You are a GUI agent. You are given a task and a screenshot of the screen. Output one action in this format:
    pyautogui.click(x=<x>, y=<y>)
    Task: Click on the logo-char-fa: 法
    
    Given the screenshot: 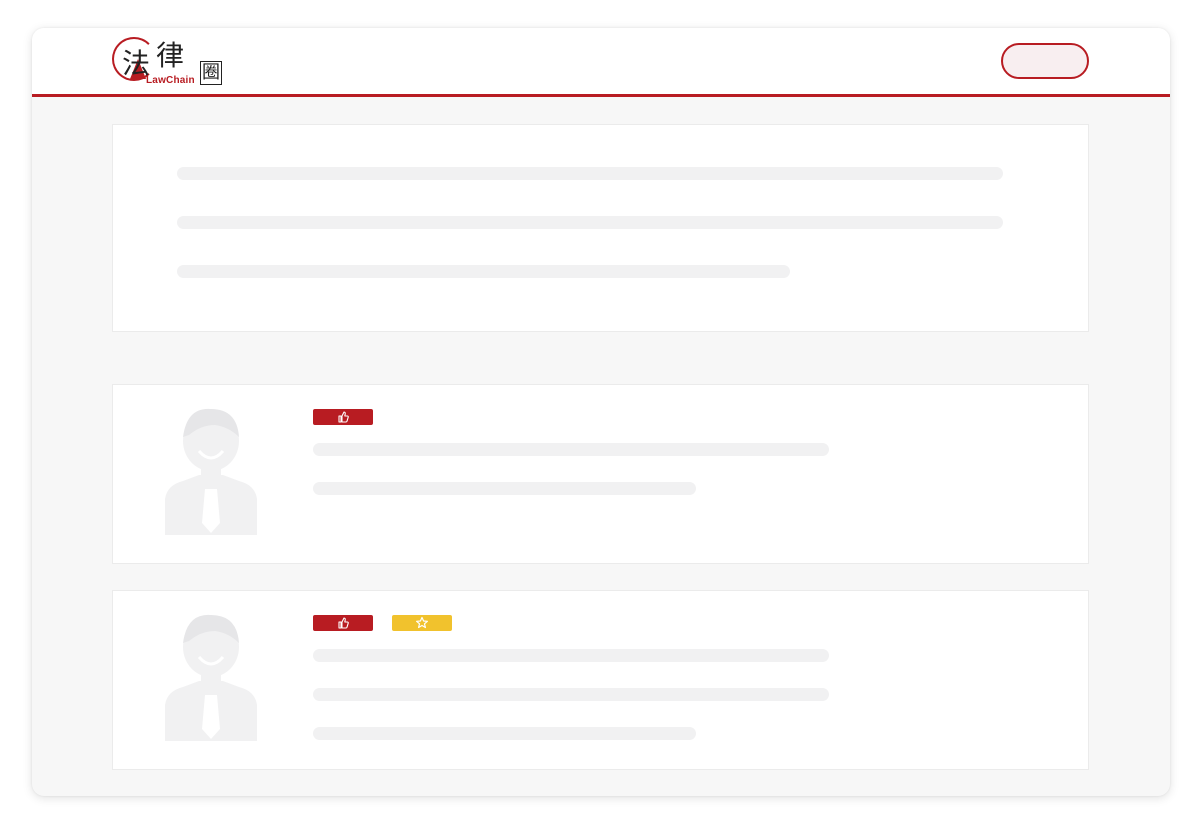 What is the action you would take?
    pyautogui.click(x=136, y=63)
    